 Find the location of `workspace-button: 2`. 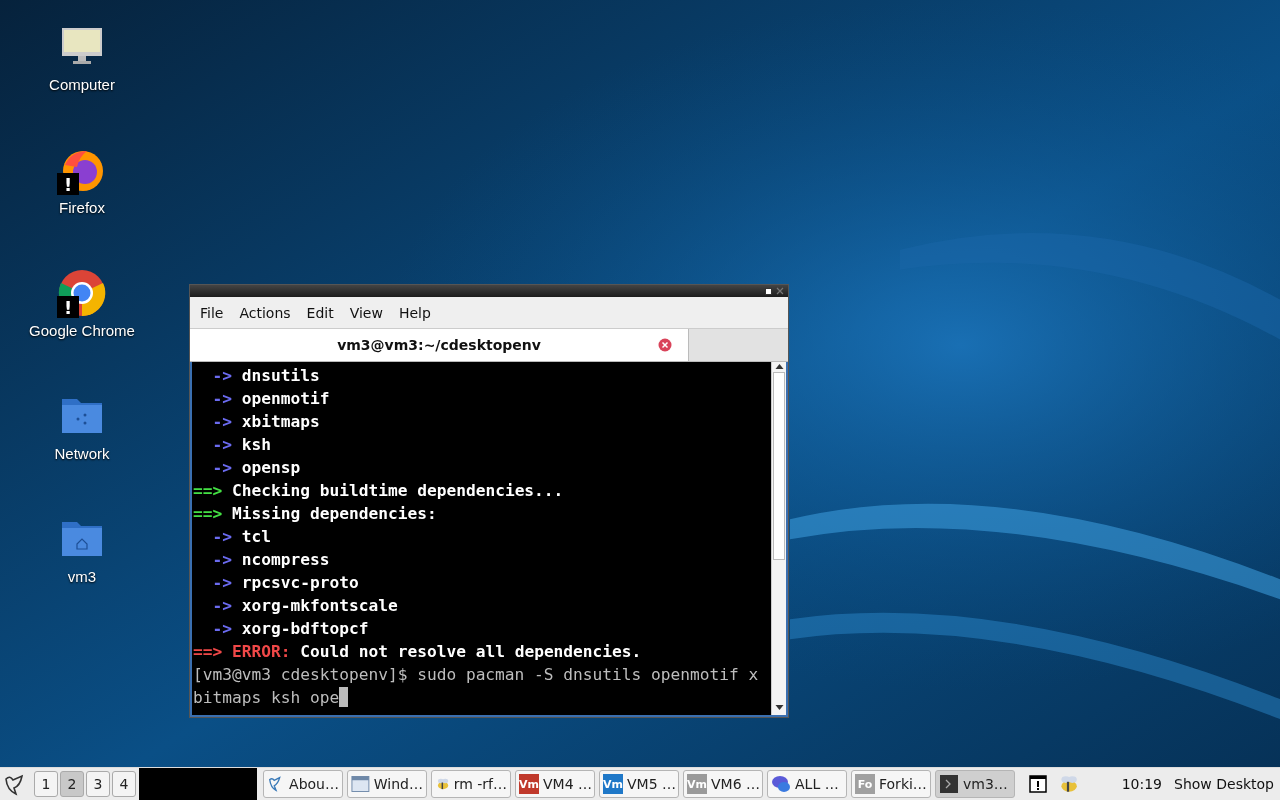

workspace-button: 2 is located at coordinates (72, 784).